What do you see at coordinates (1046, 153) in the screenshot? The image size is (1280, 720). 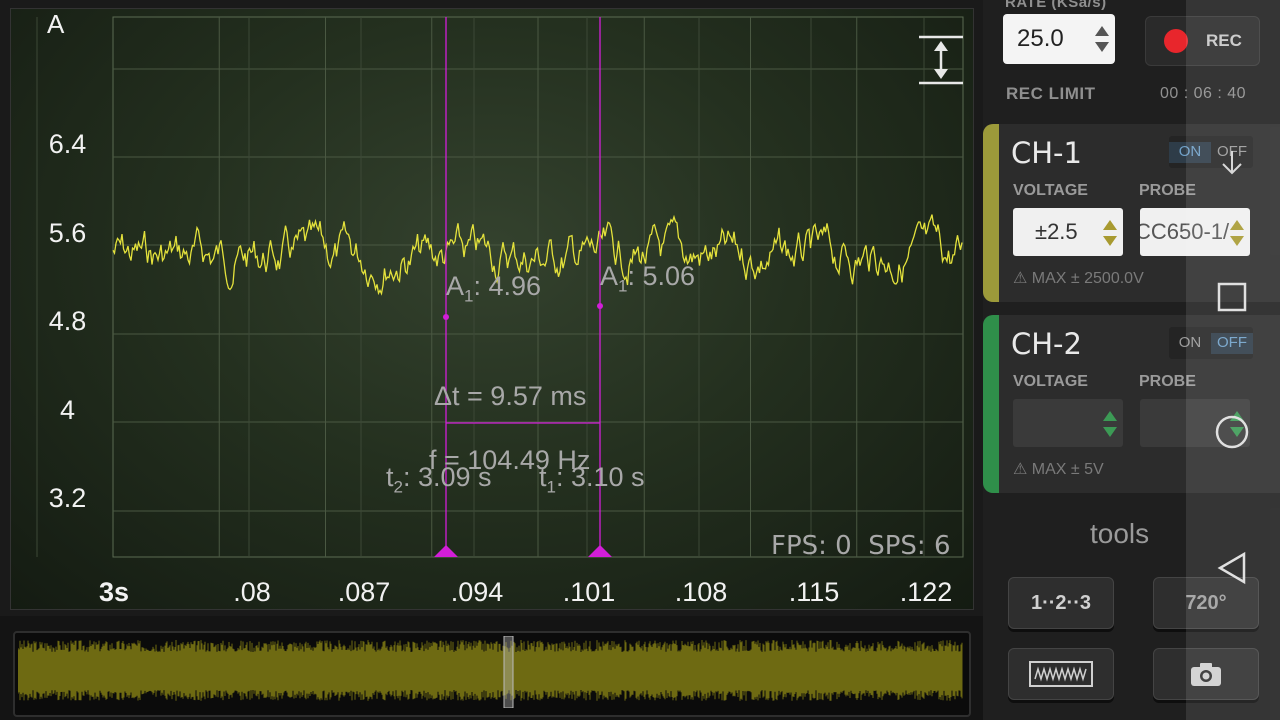 I see `channel-1-title: CH-1` at bounding box center [1046, 153].